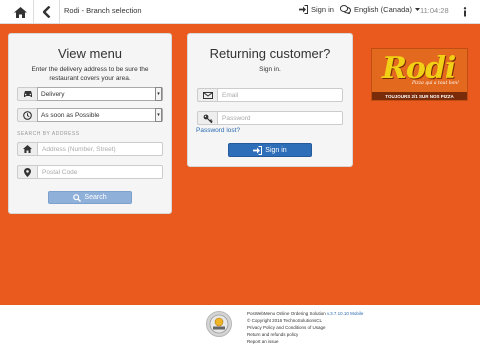 This screenshot has height=351, width=480. I want to click on timing-field: As soon as Possible ▾, so click(90, 115).